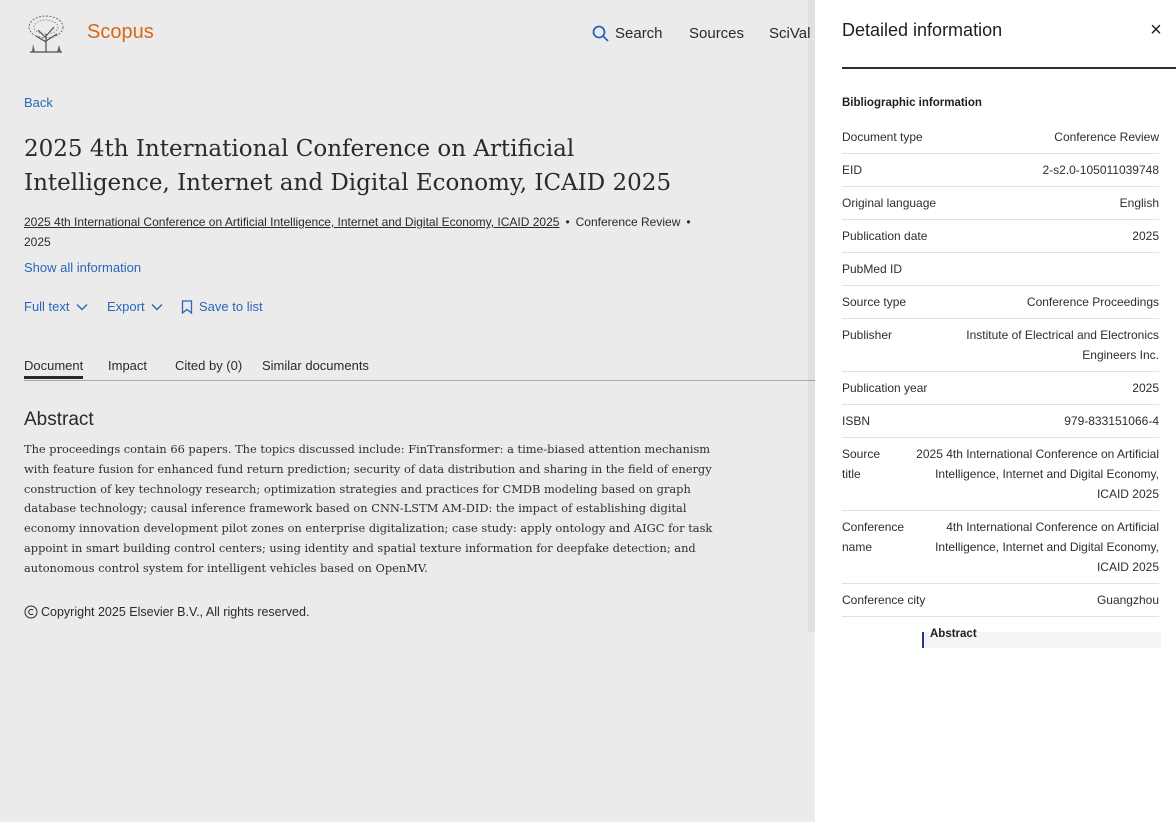 This screenshot has width=1176, height=822. Describe the element at coordinates (885, 236) in the screenshot. I see `info-label: Publication date` at that location.